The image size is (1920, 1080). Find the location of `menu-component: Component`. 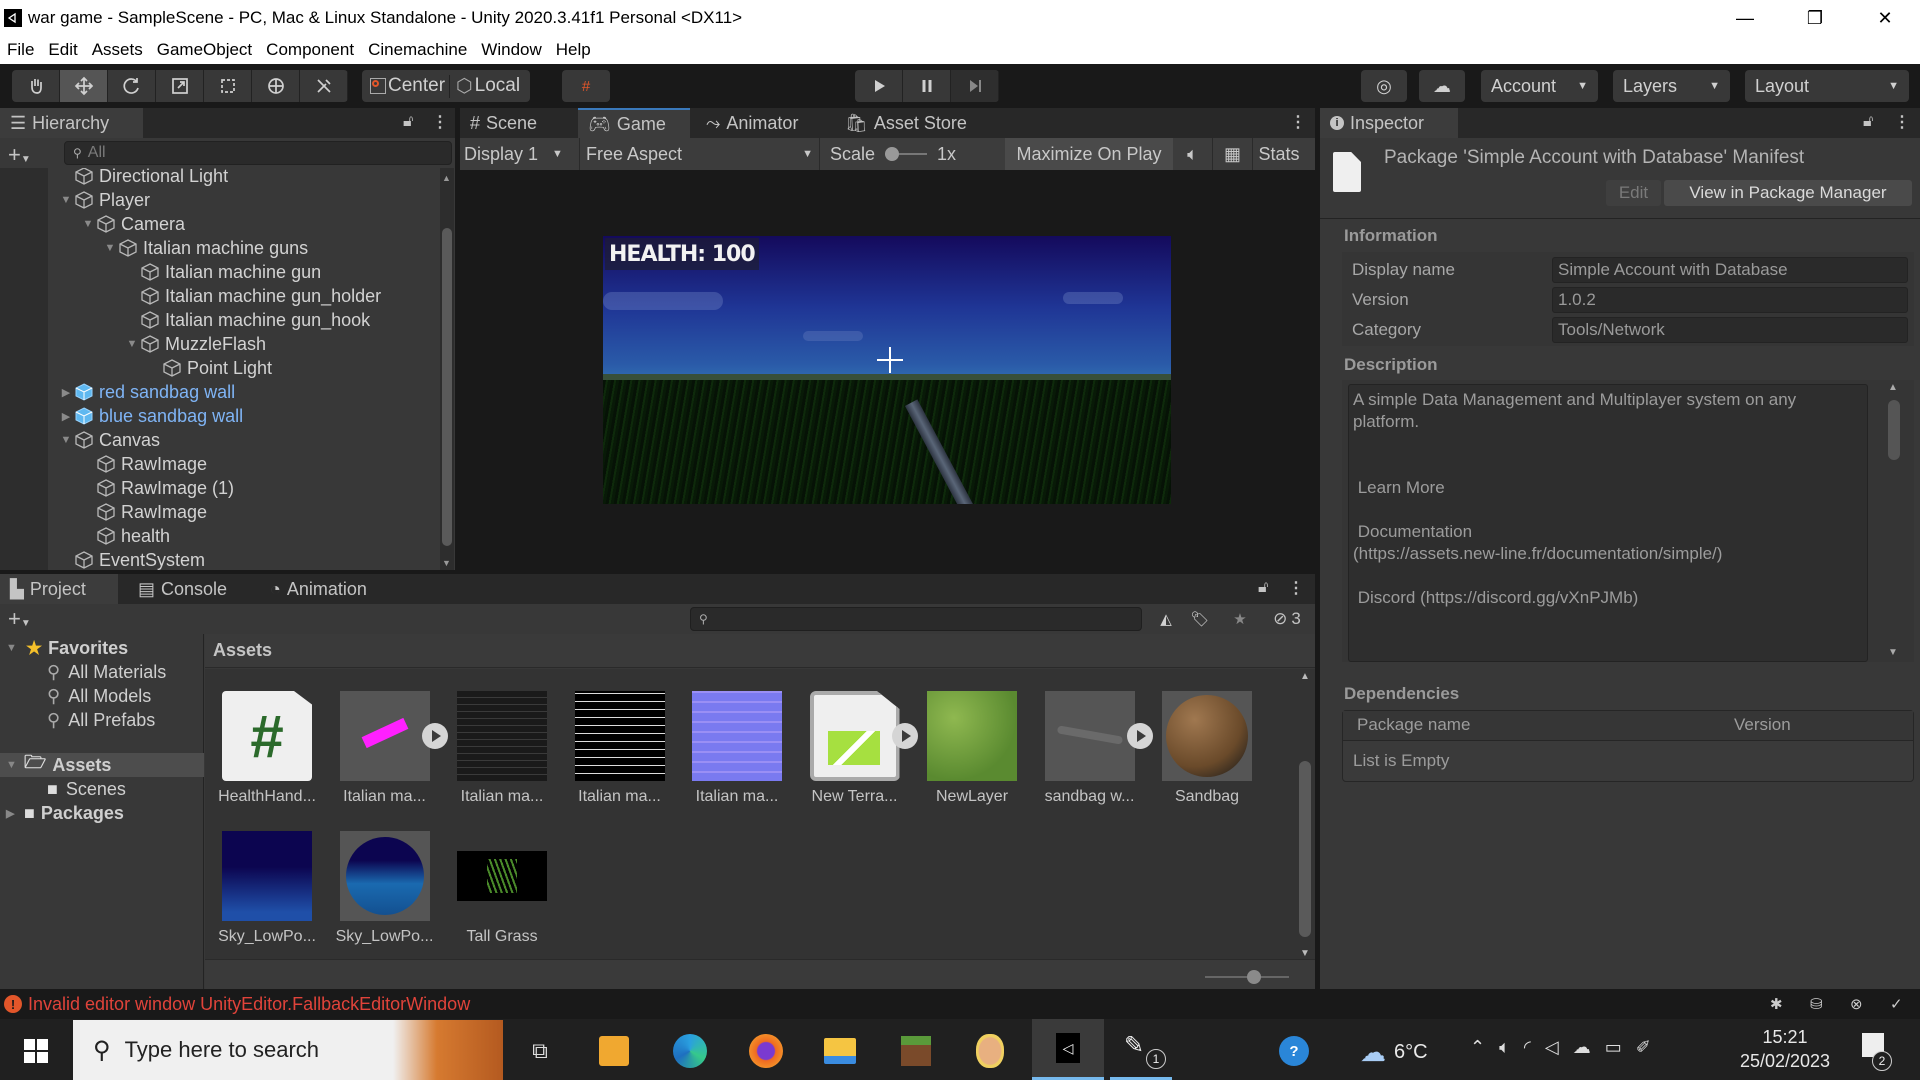

menu-component: Component is located at coordinates (310, 50).